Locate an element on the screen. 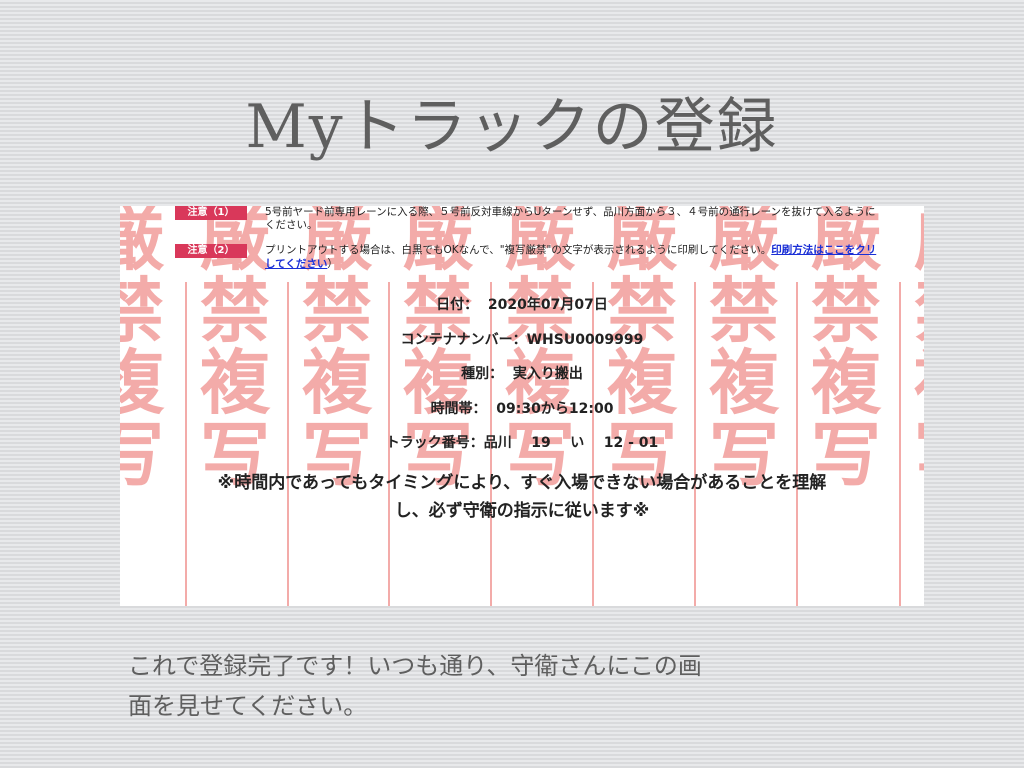 The height and width of the screenshot is (768, 1024). slide-caption: これで登録完了です！いつも通り、守衛さんにこの画 面を見せてください。 is located at coordinates (518, 686).